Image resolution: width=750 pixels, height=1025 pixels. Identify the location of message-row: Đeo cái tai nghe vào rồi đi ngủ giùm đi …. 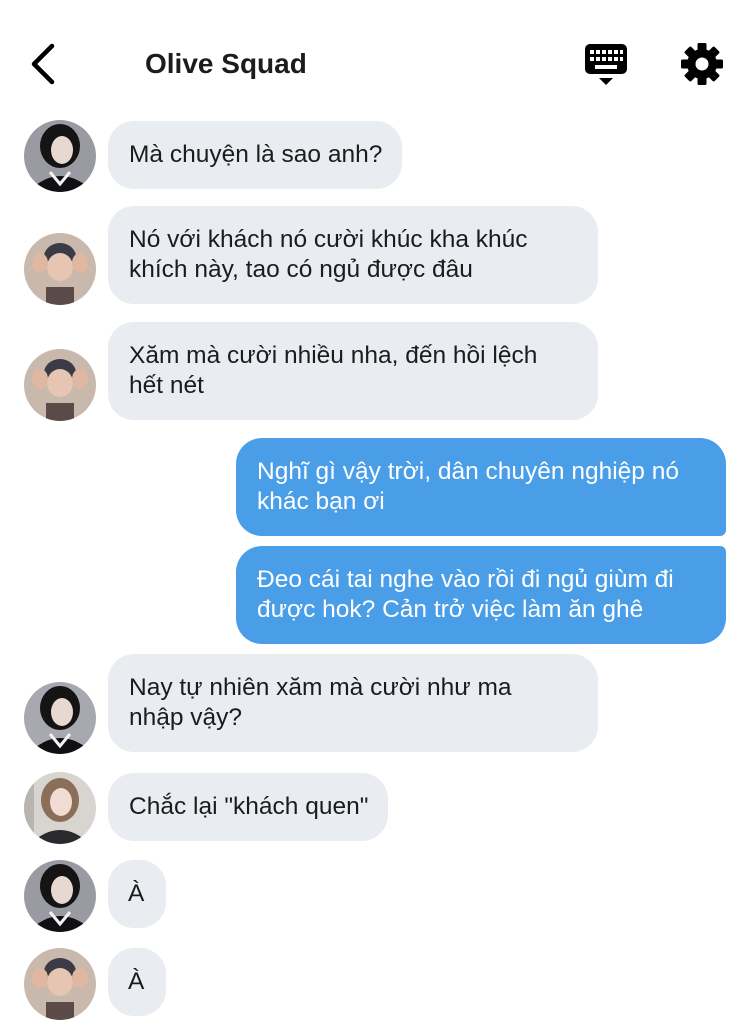
(375, 596).